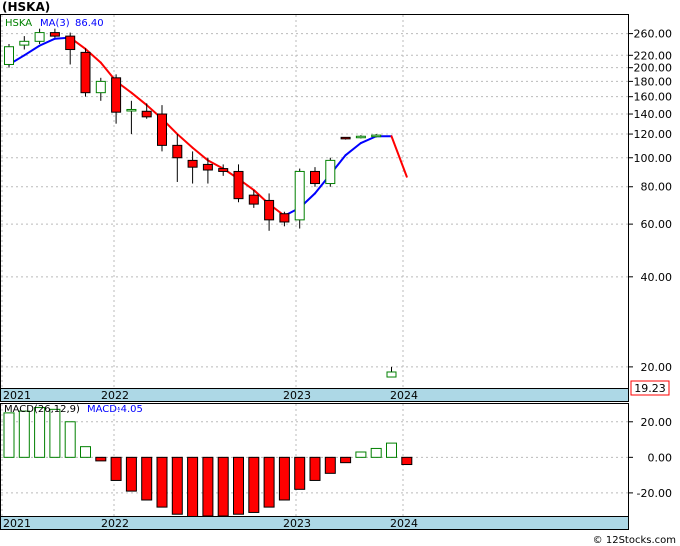 The image size is (680, 546). I want to click on ma-legend-label: MA(3), so click(55, 23).